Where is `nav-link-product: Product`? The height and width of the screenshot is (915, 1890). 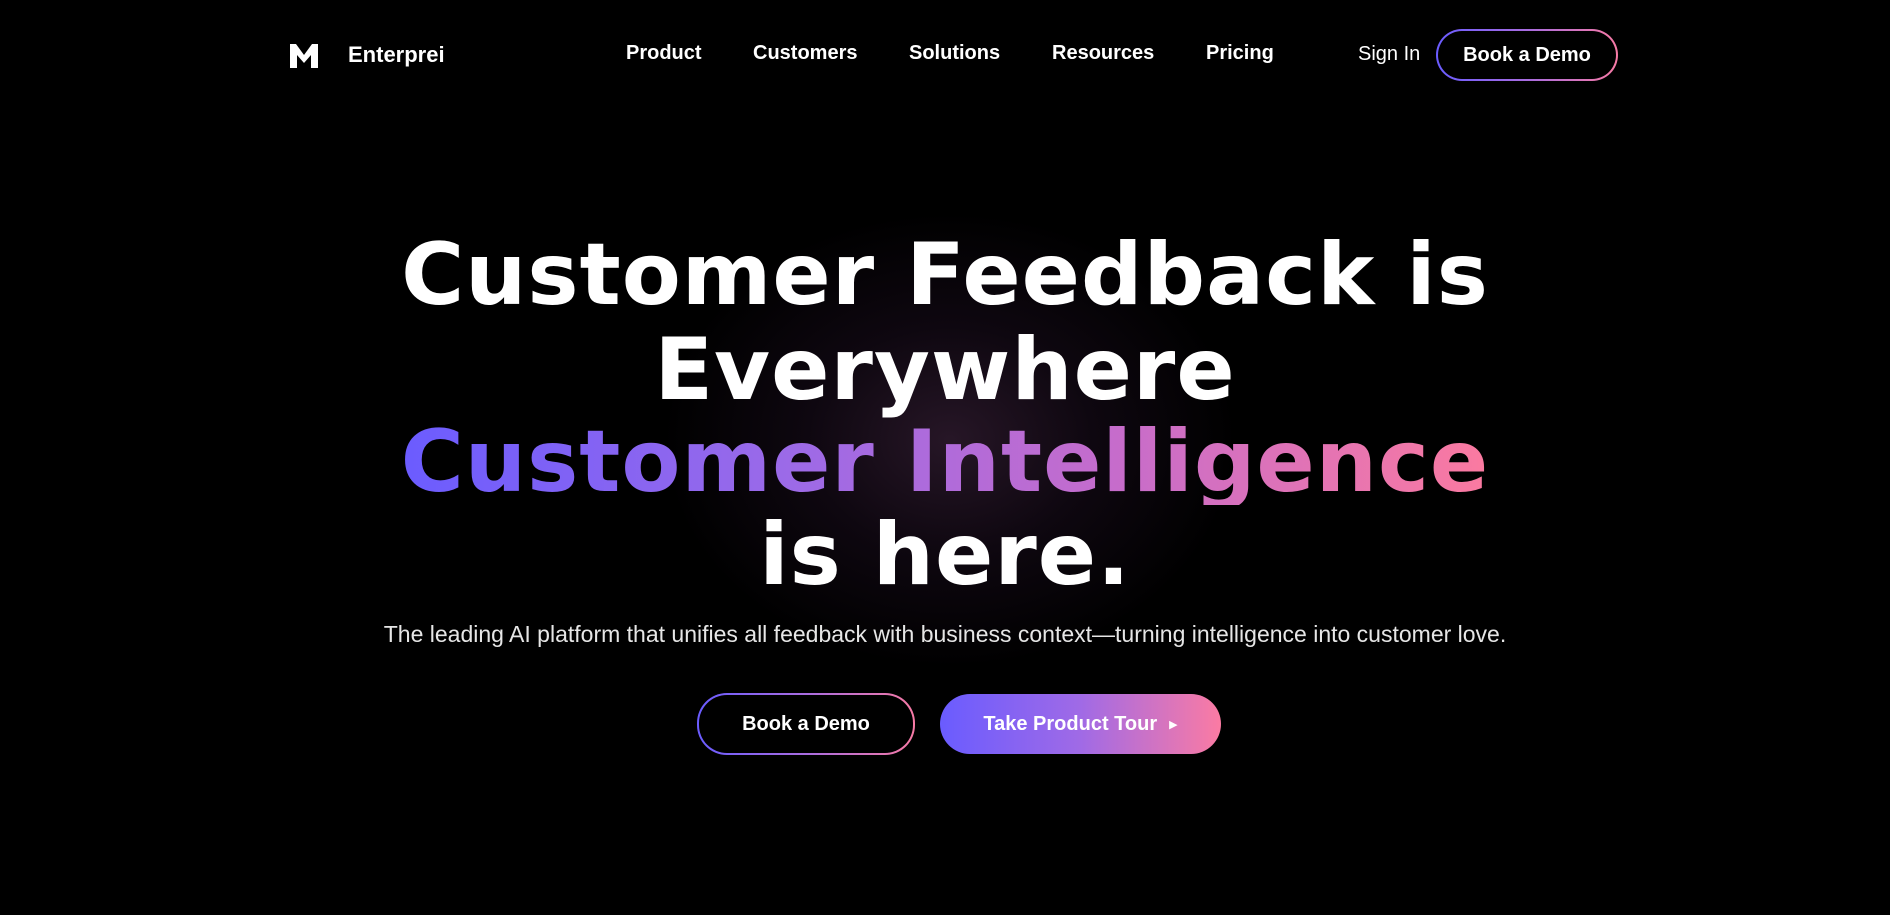
nav-link-product: Product is located at coordinates (664, 53).